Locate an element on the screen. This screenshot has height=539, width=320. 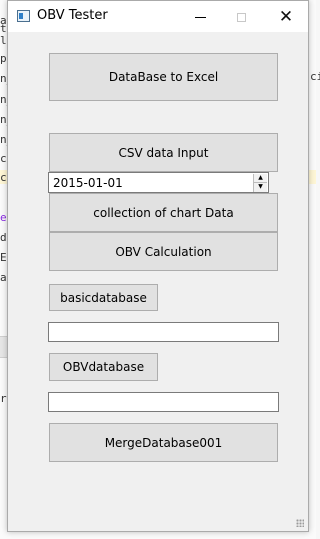
minimize-icon is located at coordinates (200, 17).